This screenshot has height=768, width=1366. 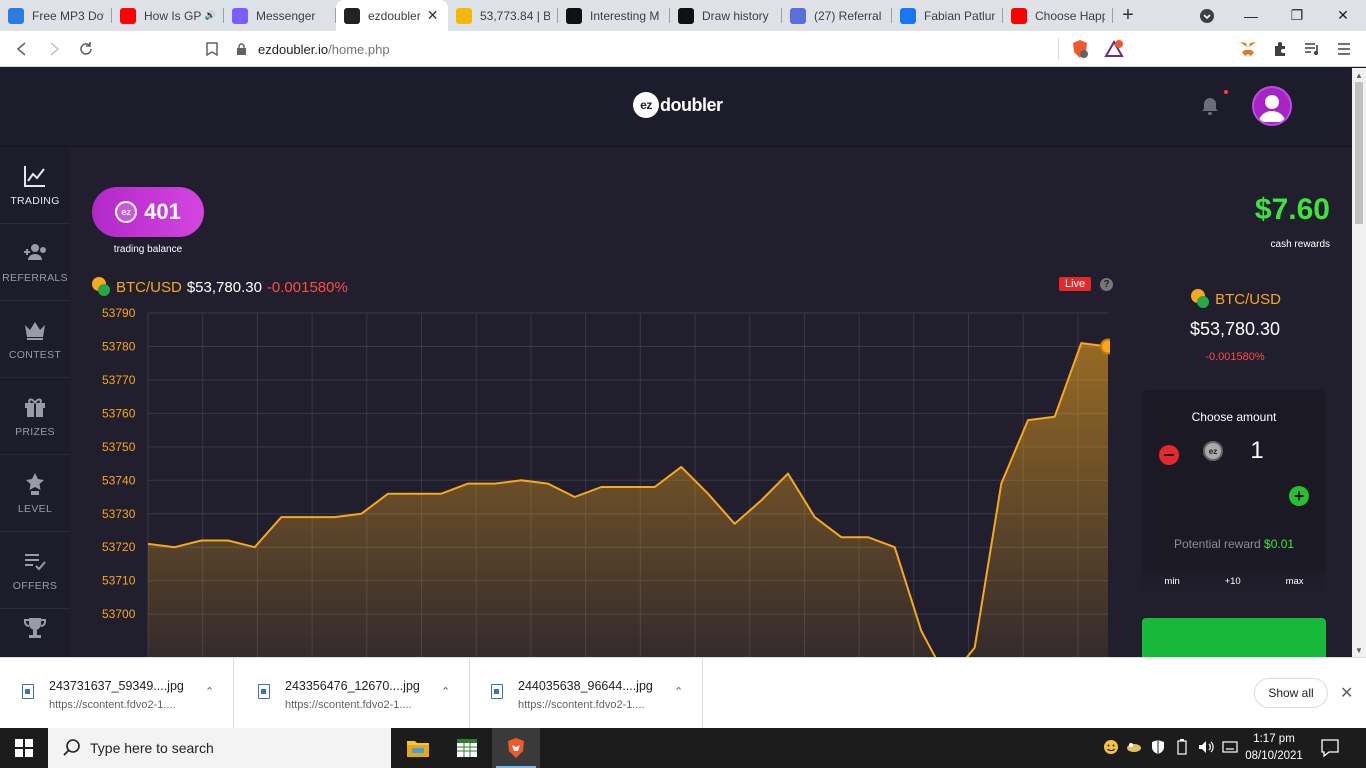 I want to click on notification-bell-icon, so click(x=1214, y=103).